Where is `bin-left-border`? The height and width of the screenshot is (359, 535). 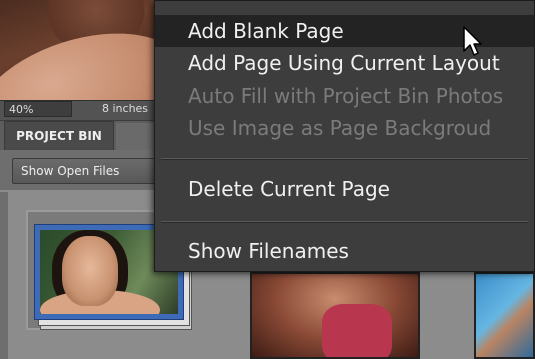
bin-left-border is located at coordinates (4, 275).